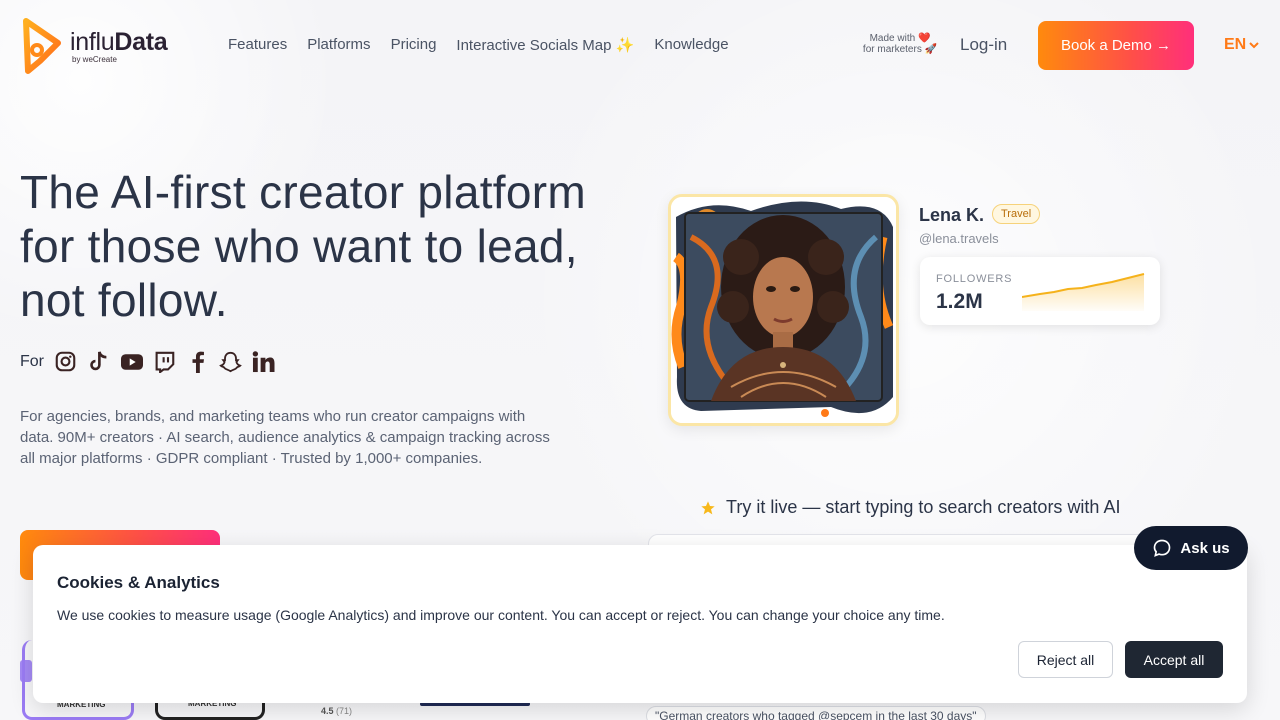 This screenshot has height=720, width=1280. I want to click on followers-value: 1.2M, so click(959, 301).